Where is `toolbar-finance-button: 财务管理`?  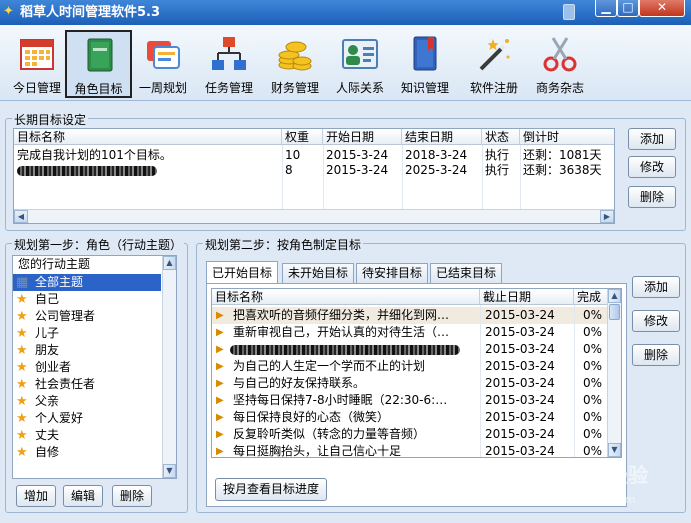
toolbar-finance-button: 财务管理 is located at coordinates (295, 64).